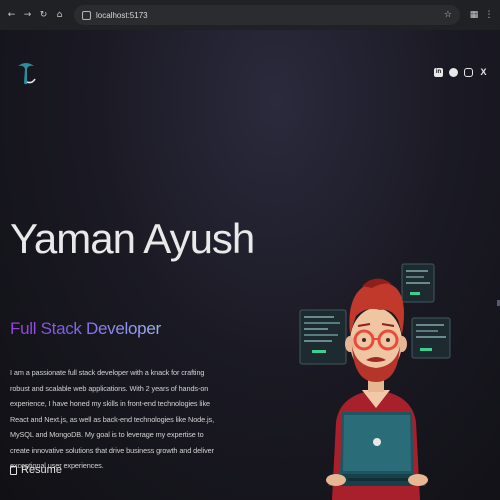 The height and width of the screenshot is (500, 500). Describe the element at coordinates (41, 470) in the screenshot. I see `resume-label: Resume` at that location.